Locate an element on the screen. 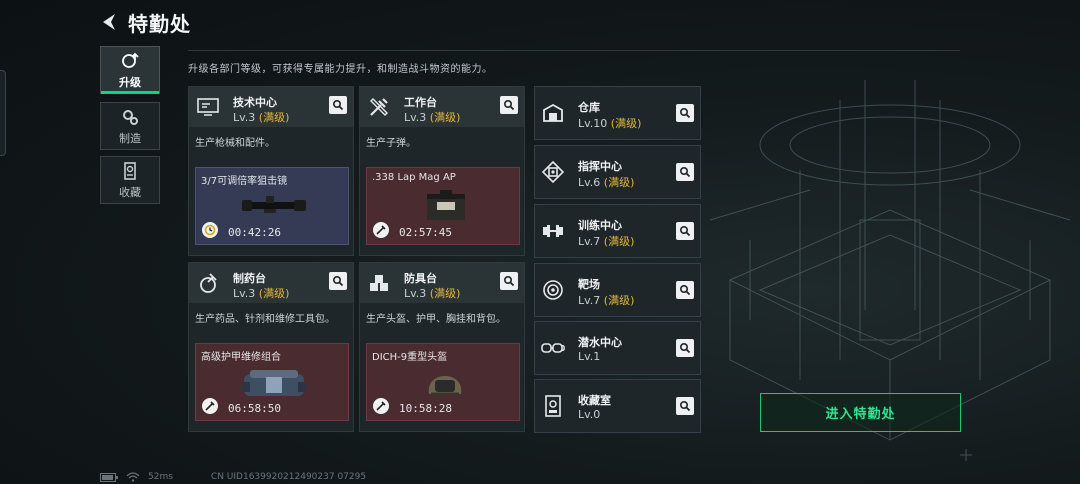  status-bar: 52ms CN UID1639920212490237 07295 is located at coordinates (233, 477).